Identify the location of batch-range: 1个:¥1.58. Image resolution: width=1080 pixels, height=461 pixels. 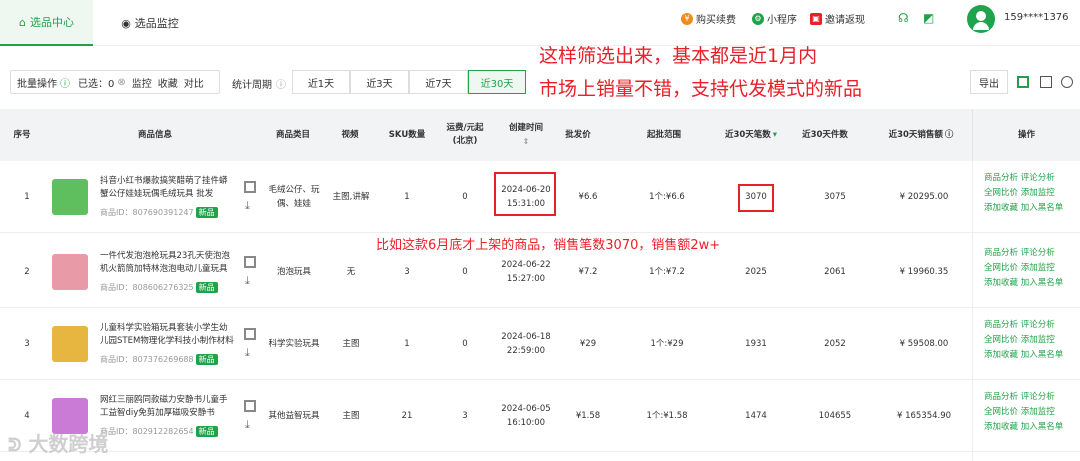
(667, 416).